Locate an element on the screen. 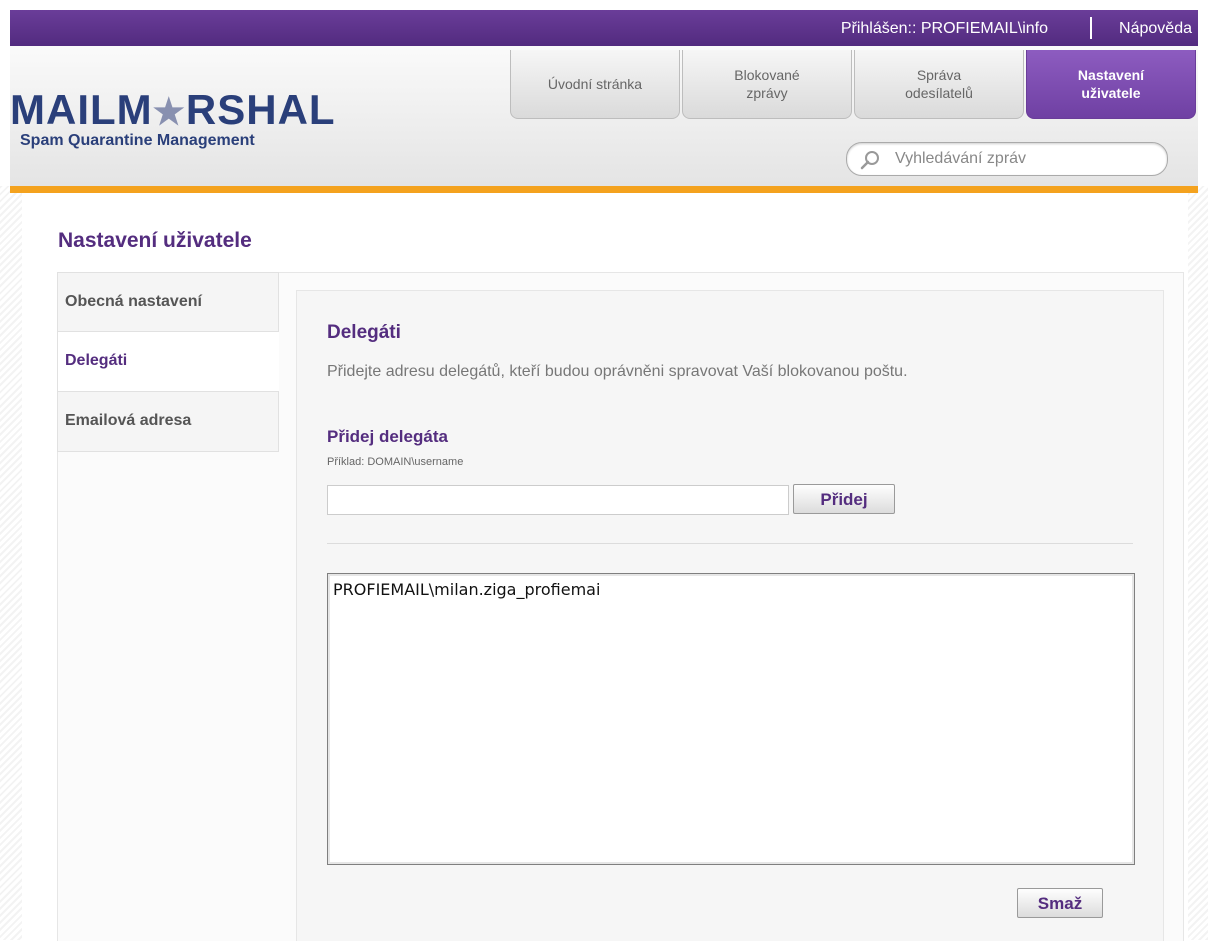 The width and height of the screenshot is (1208, 941). search-icon is located at coordinates (870, 160).